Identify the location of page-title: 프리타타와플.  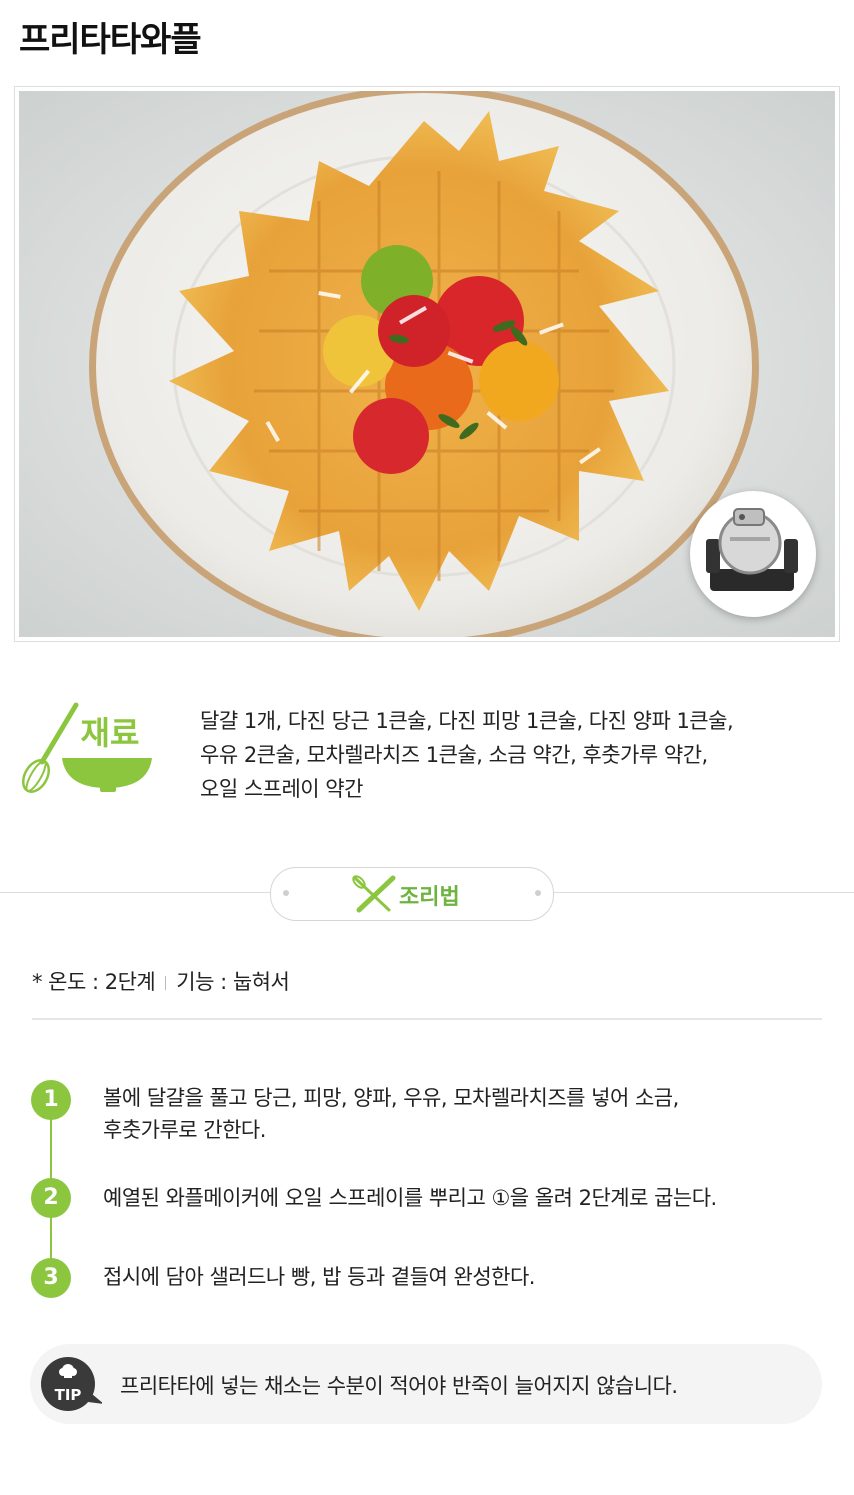
(110, 40).